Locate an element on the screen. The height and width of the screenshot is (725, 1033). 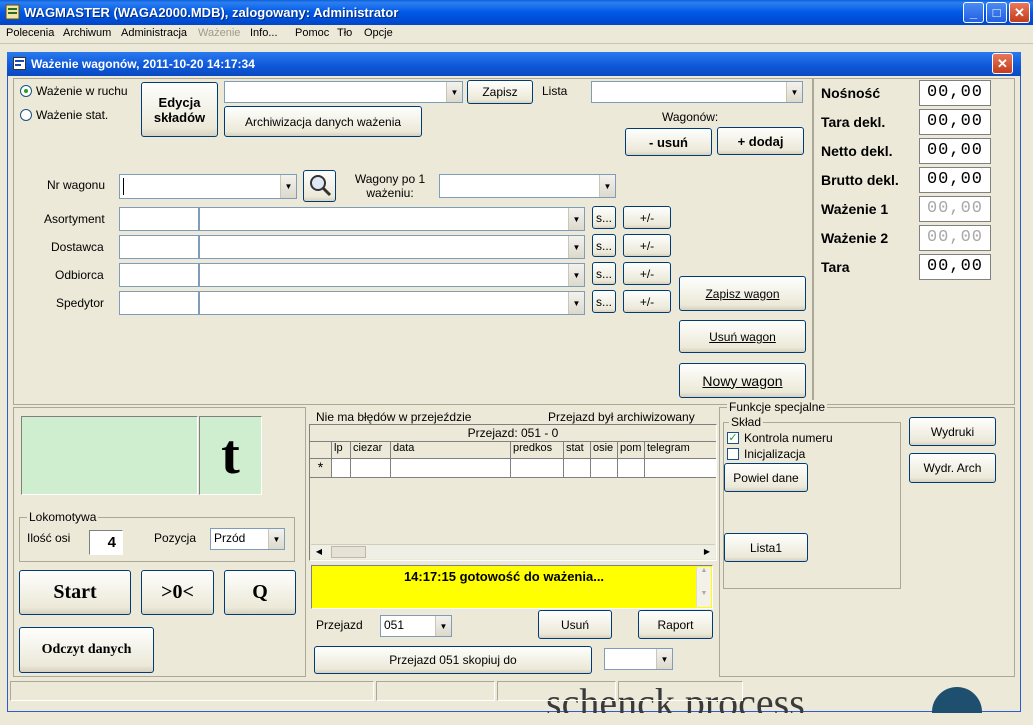
start-button: Start is located at coordinates (75, 592).